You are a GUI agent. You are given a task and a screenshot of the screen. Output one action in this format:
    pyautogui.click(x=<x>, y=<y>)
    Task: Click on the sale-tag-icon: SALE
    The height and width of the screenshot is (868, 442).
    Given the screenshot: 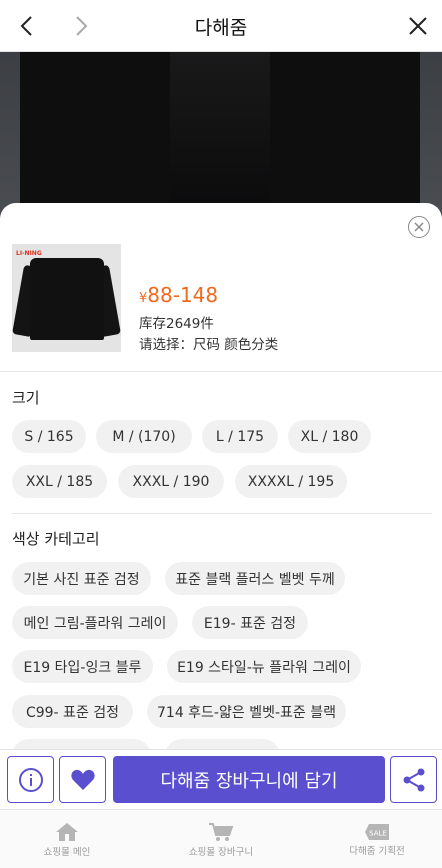 What is the action you would take?
    pyautogui.click(x=377, y=831)
    